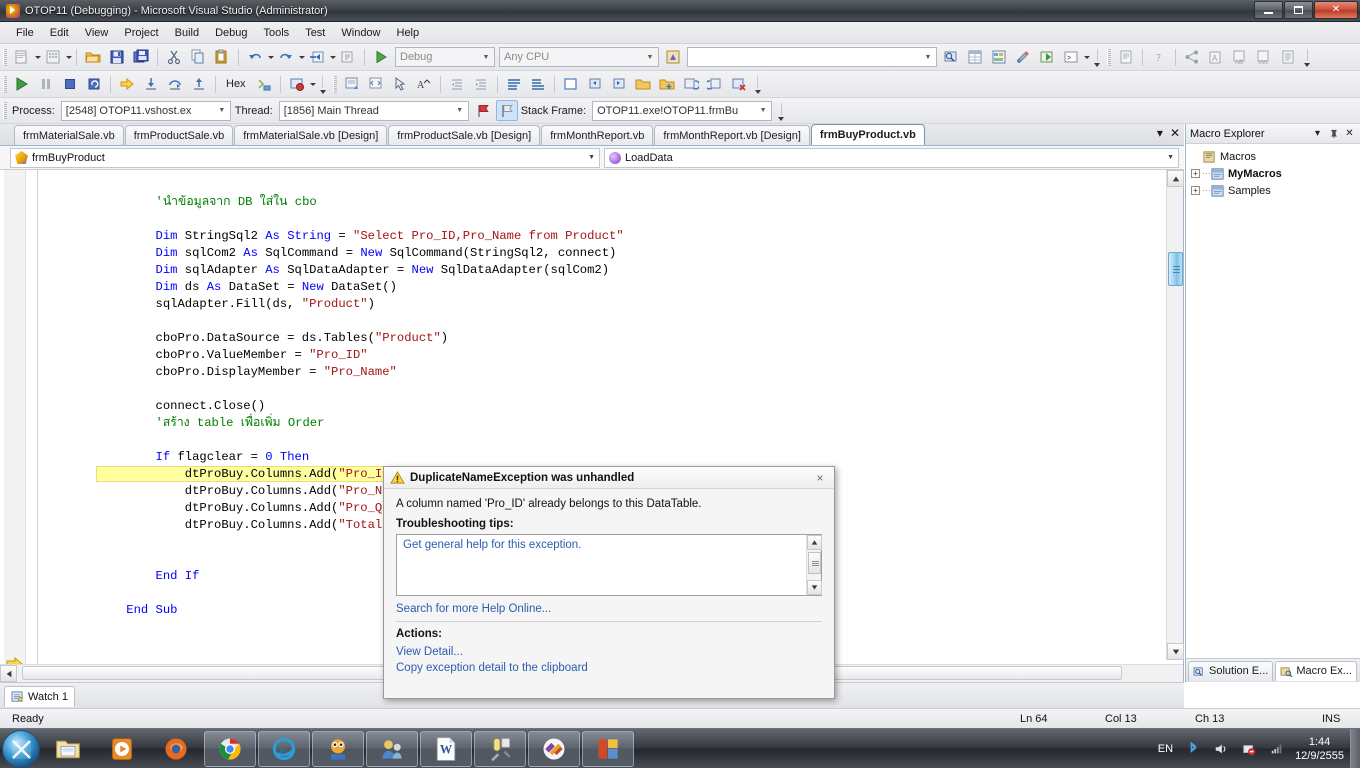 The height and width of the screenshot is (768, 1360). I want to click on continue-icon, so click(22, 84).